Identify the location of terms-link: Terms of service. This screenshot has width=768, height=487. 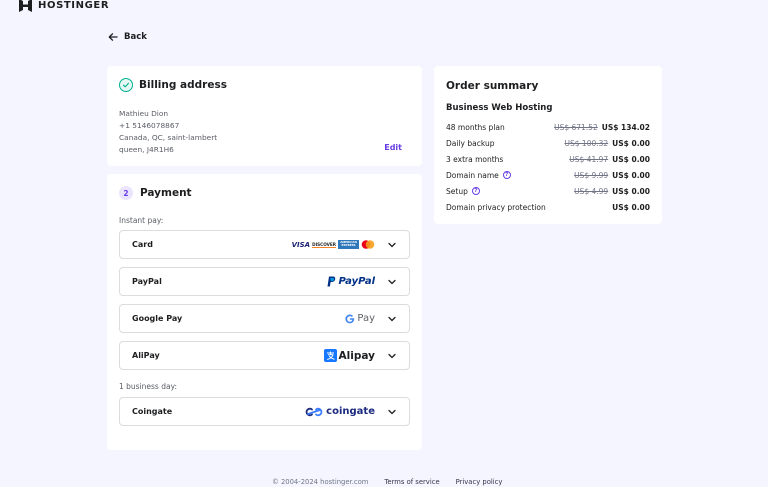
(411, 482).